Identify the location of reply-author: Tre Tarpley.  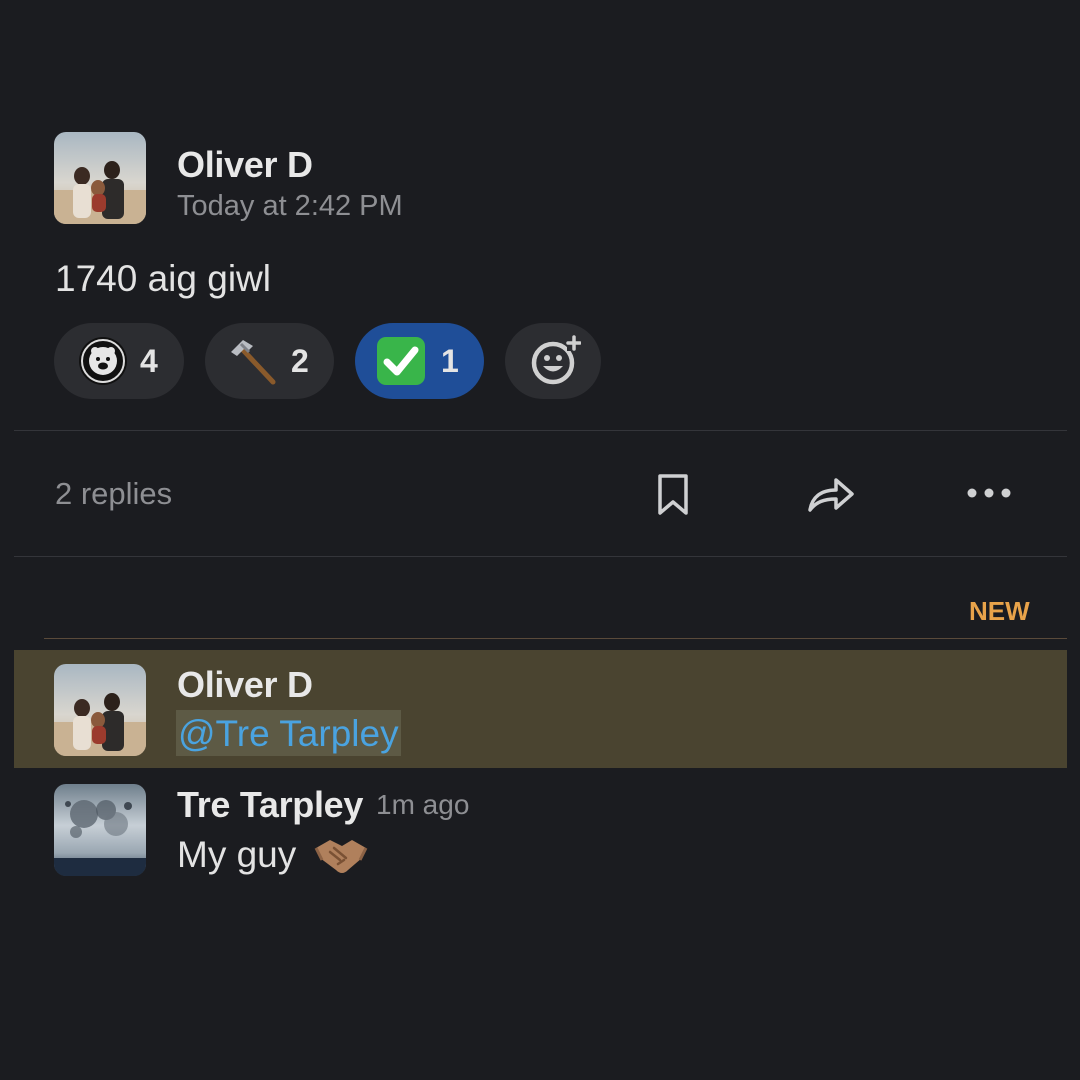
(270, 805).